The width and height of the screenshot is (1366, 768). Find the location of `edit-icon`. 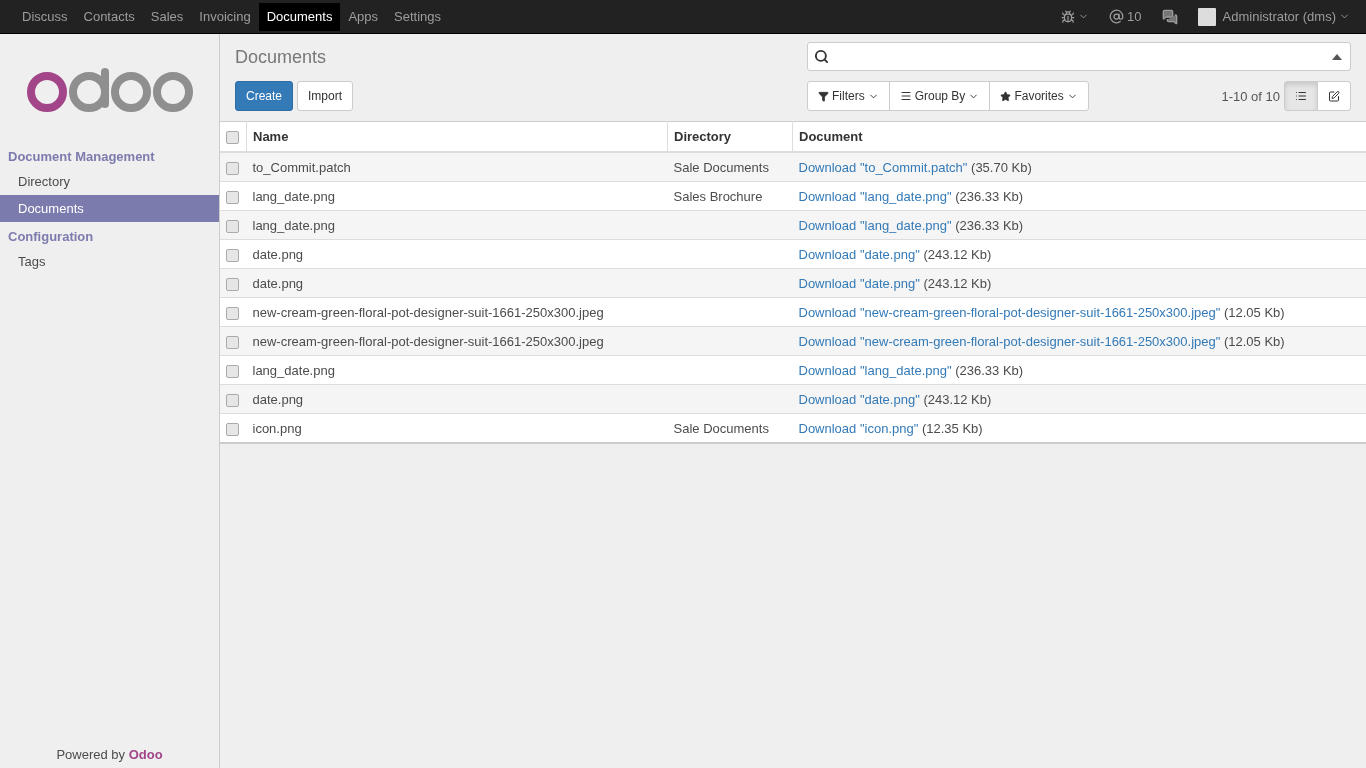

edit-icon is located at coordinates (1334, 96).